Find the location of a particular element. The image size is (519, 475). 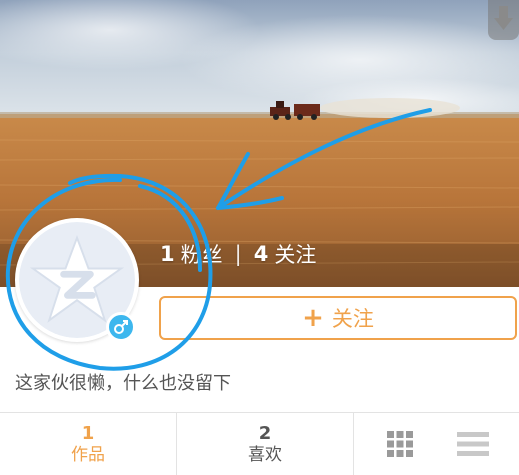

arrow-down-icon is located at coordinates (503, 18).